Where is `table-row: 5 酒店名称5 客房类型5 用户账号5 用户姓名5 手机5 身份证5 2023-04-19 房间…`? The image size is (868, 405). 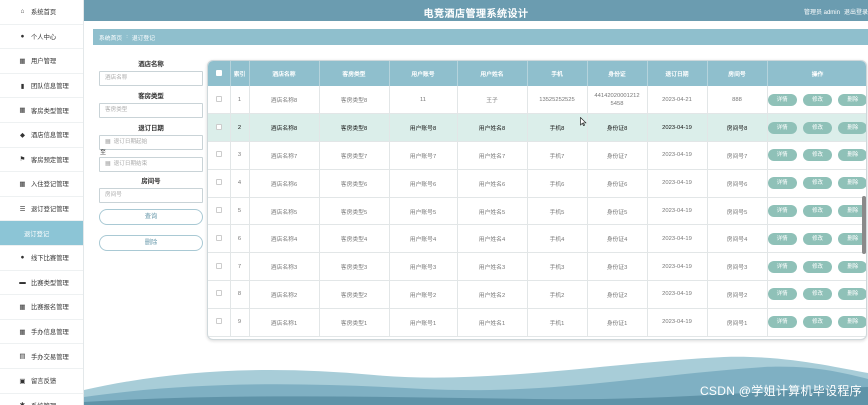
table-row: 5 酒店名称5 客房类型5 用户账号5 用户姓名5 手机5 身份证5 2023-04-19 房间… is located at coordinates (537, 211).